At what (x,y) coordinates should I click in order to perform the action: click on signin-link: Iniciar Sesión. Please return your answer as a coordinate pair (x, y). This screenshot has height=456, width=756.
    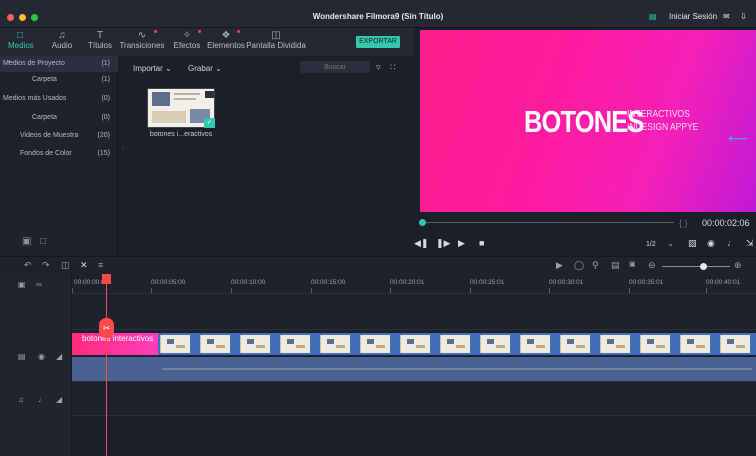
    Looking at the image, I should click on (693, 16).